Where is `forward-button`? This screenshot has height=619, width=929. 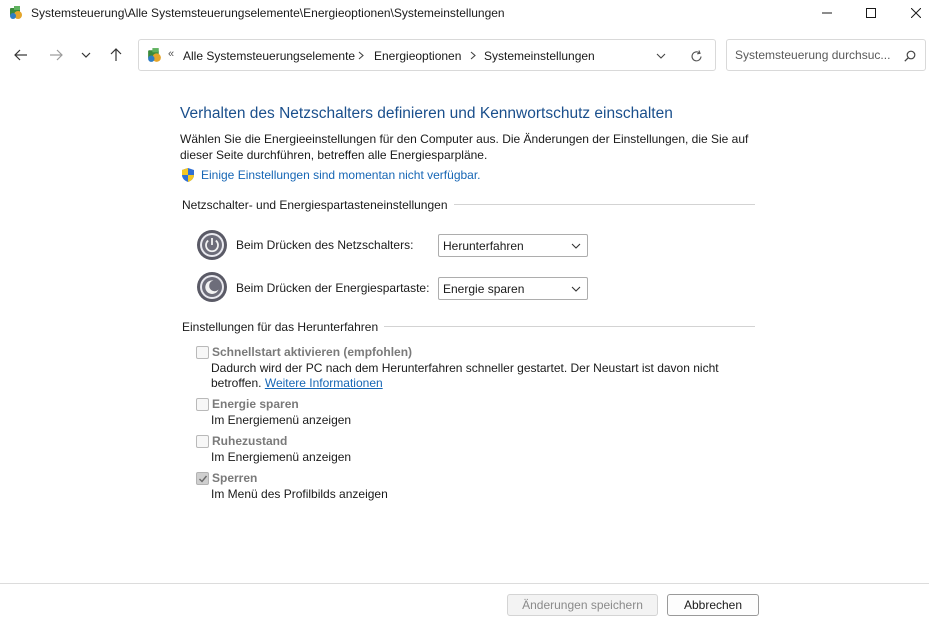
forward-button is located at coordinates (56, 55).